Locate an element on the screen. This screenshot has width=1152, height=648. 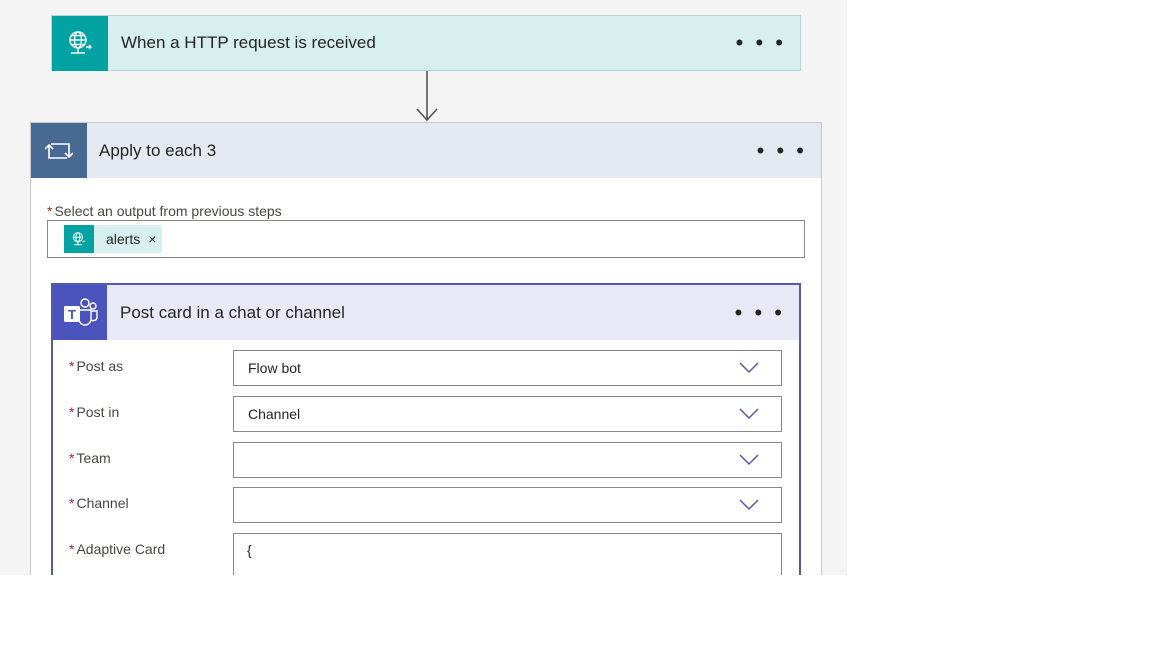
post-card-header: T Post card in a chat or channel • • • is located at coordinates (426, 312).